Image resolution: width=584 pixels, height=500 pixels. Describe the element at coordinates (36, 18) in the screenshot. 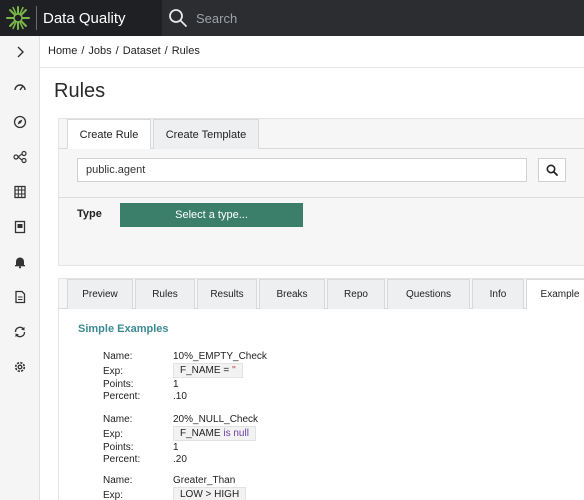

I see `brand-divider` at that location.